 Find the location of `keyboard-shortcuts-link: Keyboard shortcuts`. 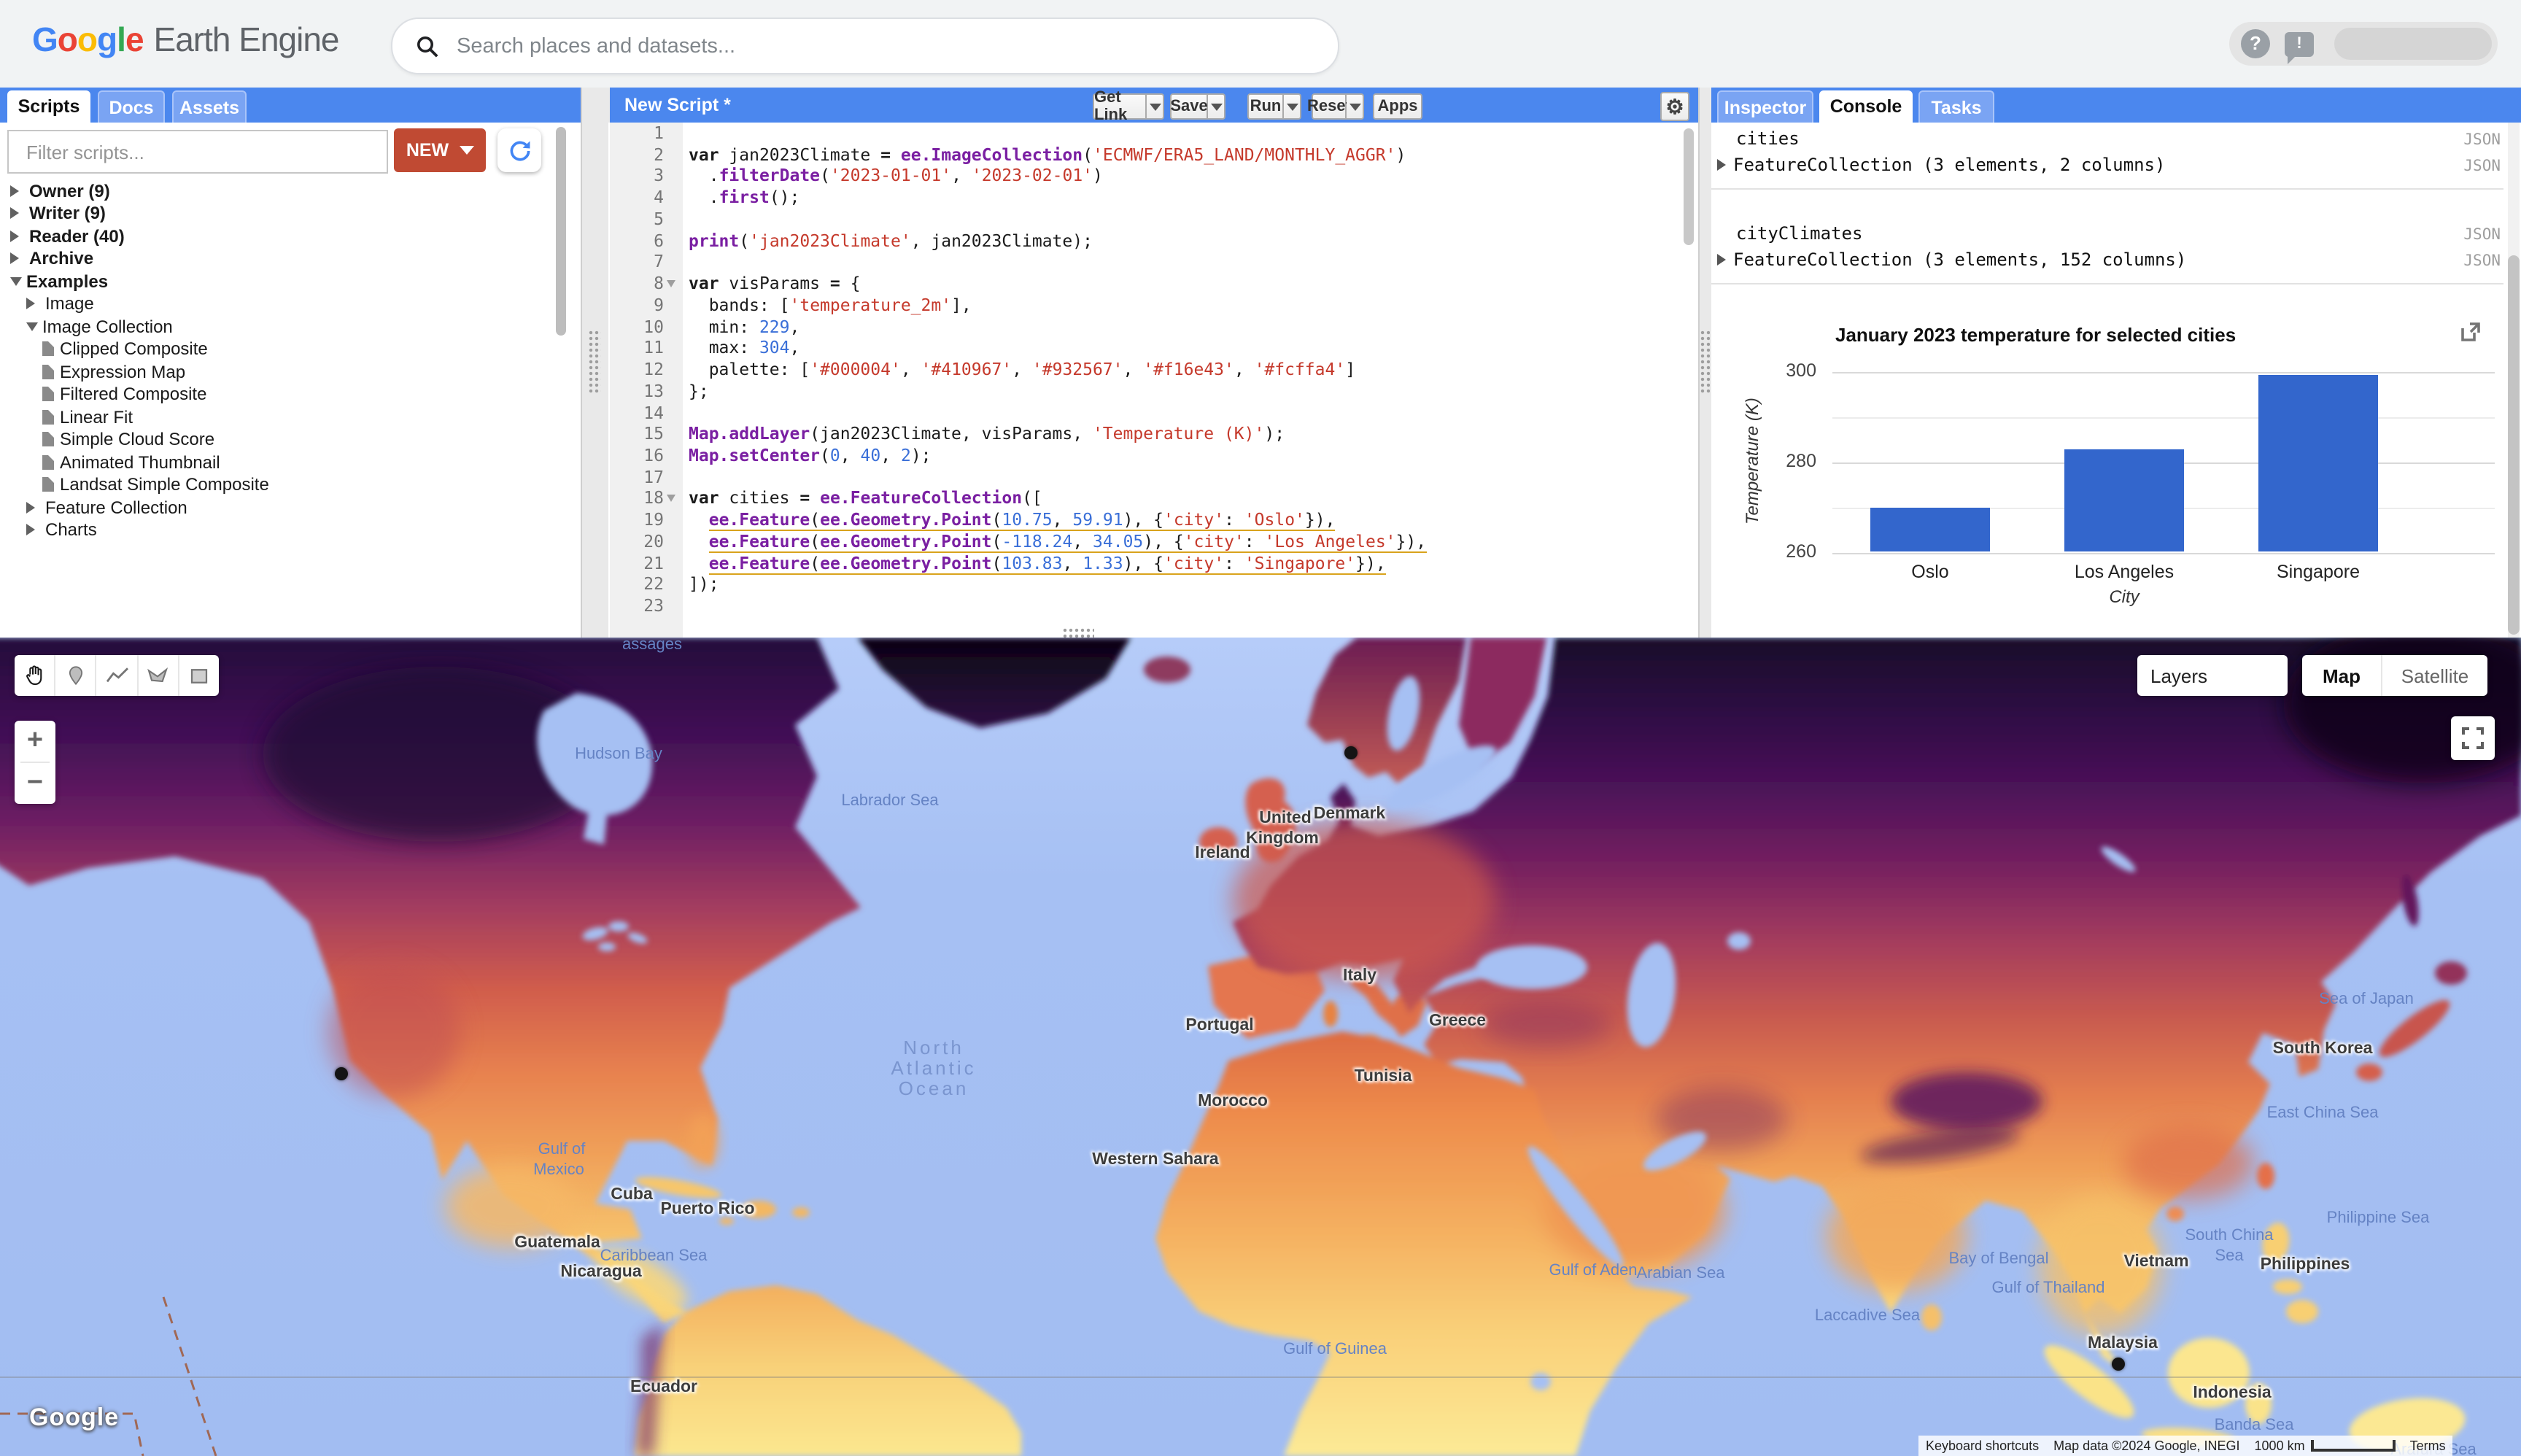

keyboard-shortcuts-link: Keyboard shortcuts is located at coordinates (1983, 1445).